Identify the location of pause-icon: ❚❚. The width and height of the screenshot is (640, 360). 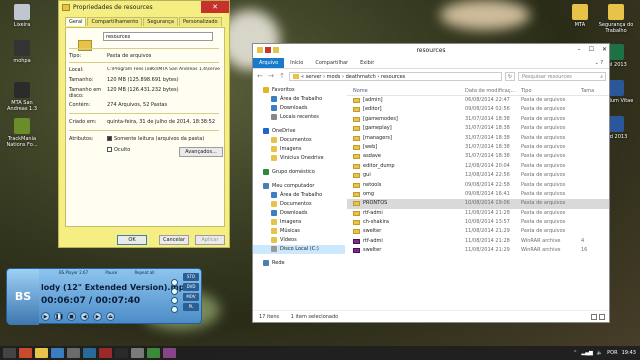
(58, 316).